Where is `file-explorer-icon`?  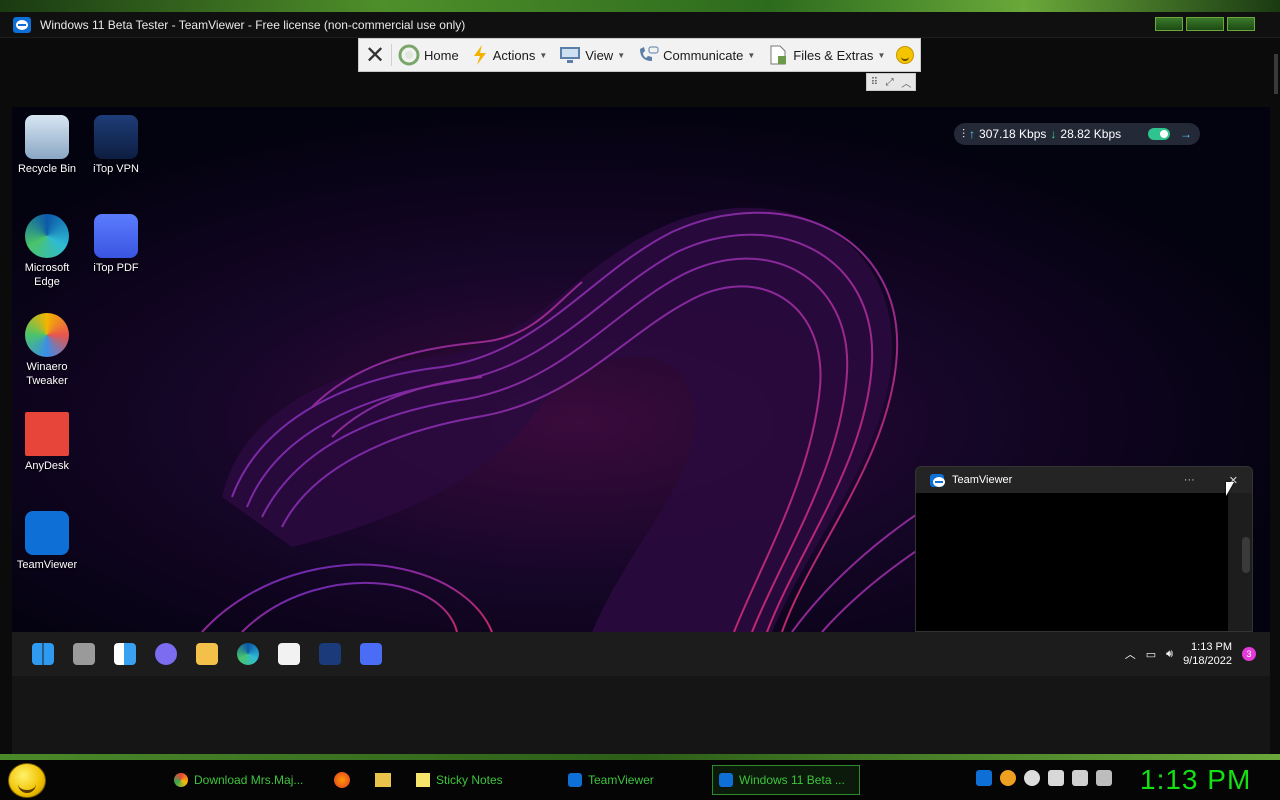 file-explorer-icon is located at coordinates (207, 654).